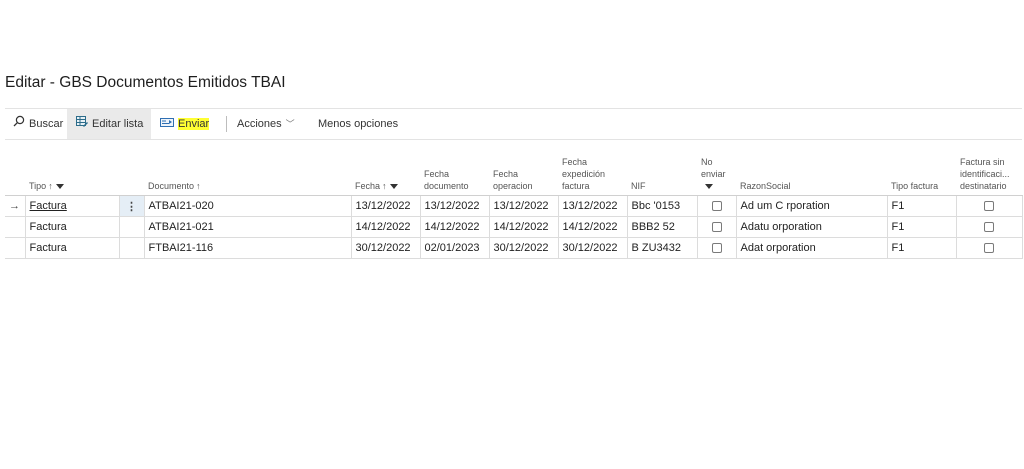 Image resolution: width=1024 pixels, height=469 pixels. Describe the element at coordinates (247, 248) in the screenshot. I see `cell-documento: FTBAI21-116` at that location.